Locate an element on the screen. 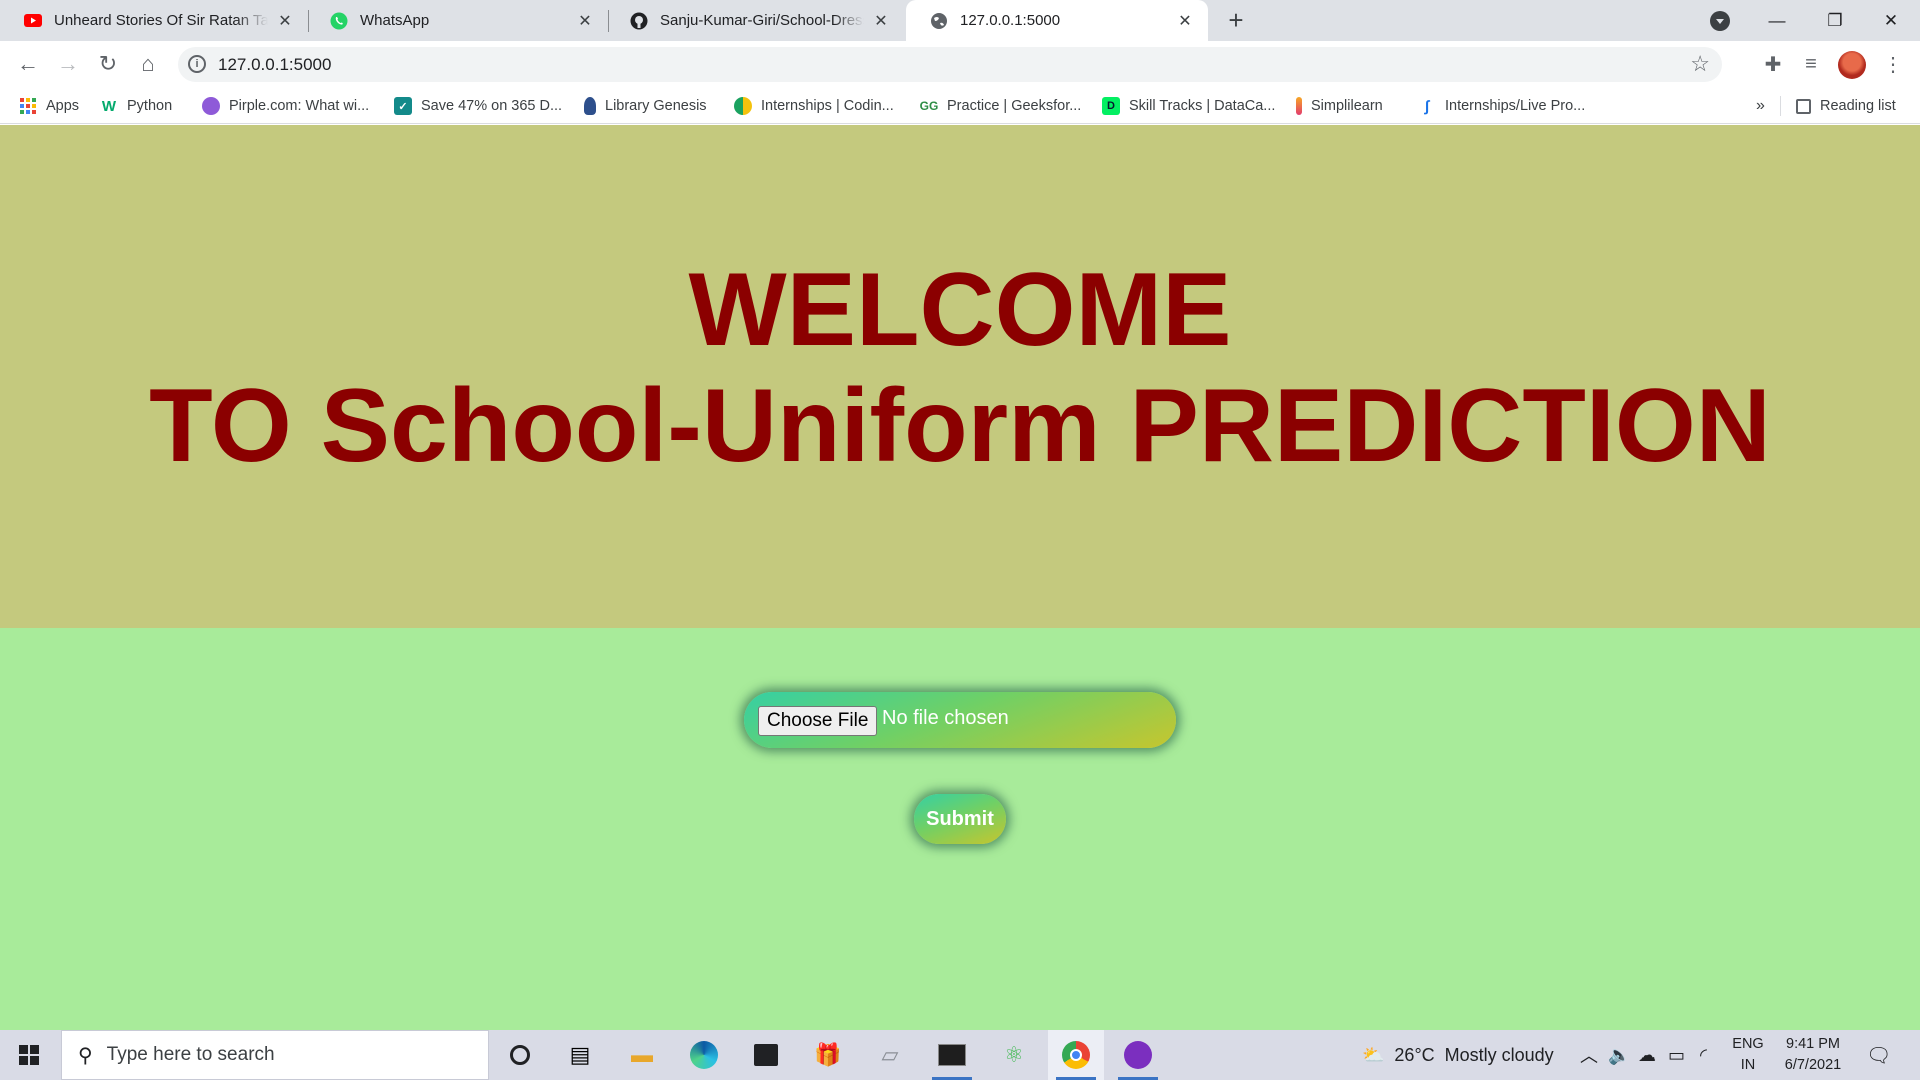 This screenshot has width=1920, height=1080. search-icon: ⚲ is located at coordinates (85, 1055).